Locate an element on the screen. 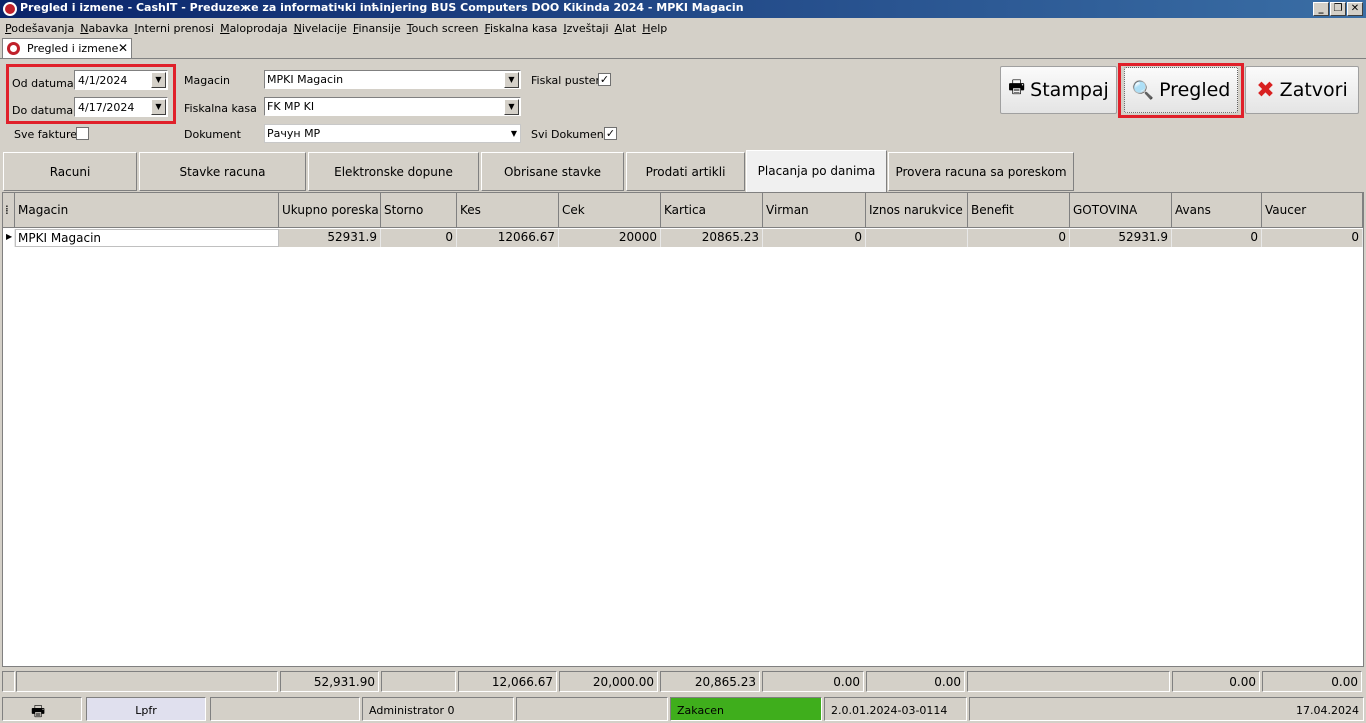 The width and height of the screenshot is (1366, 723). col-cek: Cek is located at coordinates (610, 210).